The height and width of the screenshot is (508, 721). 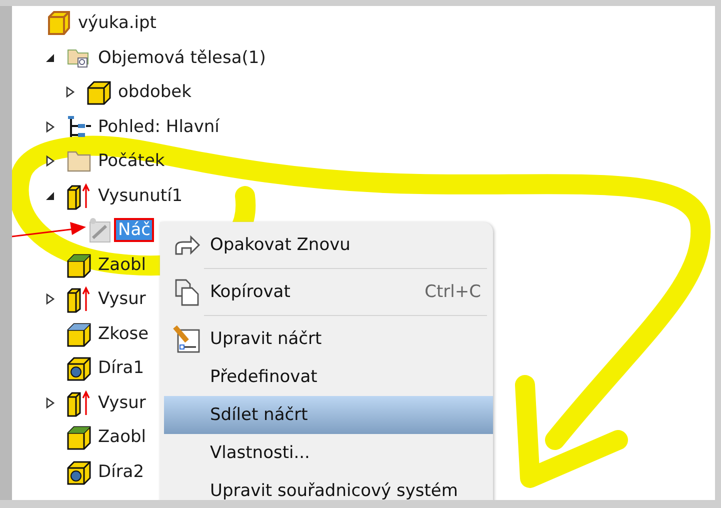 What do you see at coordinates (452, 292) in the screenshot?
I see `shortcut-text: Ctrl+C` at bounding box center [452, 292].